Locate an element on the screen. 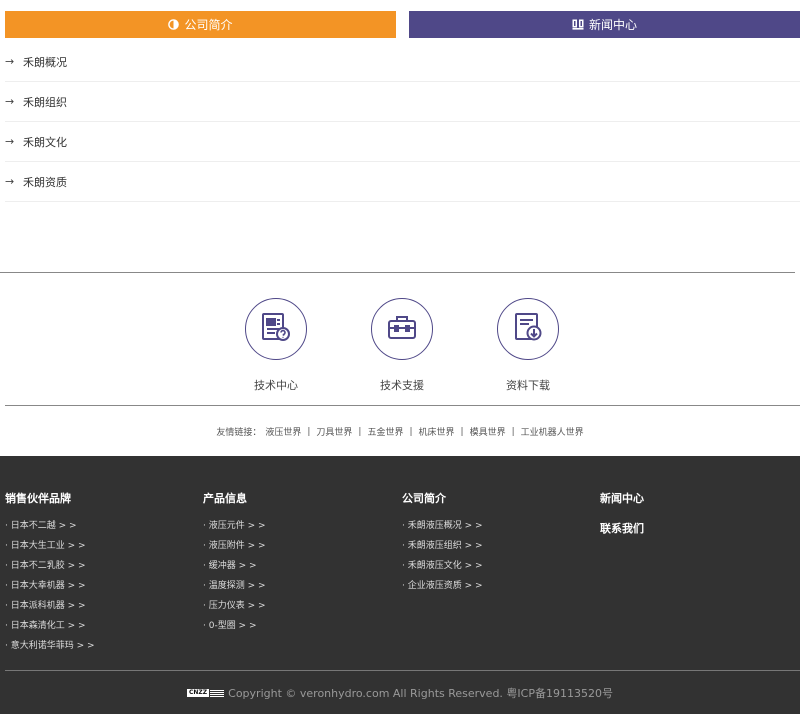 Image resolution: width=800 pixels, height=714 pixels. footer-news-link: 新闻中心 is located at coordinates (622, 497).